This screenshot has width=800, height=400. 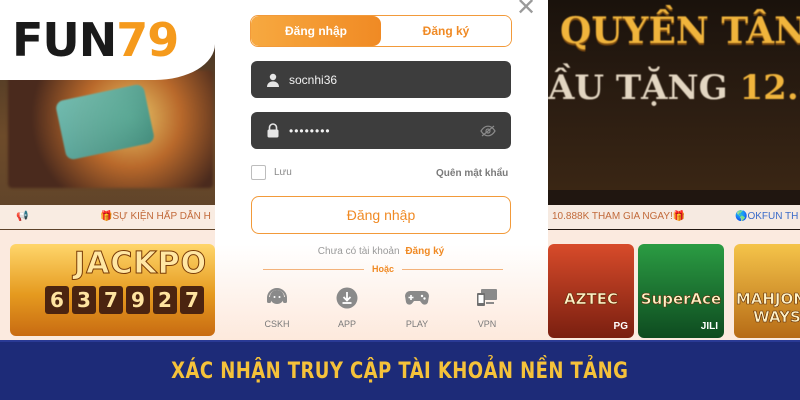 I want to click on game-card-superace: SuperAce JILI, so click(x=681, y=291).